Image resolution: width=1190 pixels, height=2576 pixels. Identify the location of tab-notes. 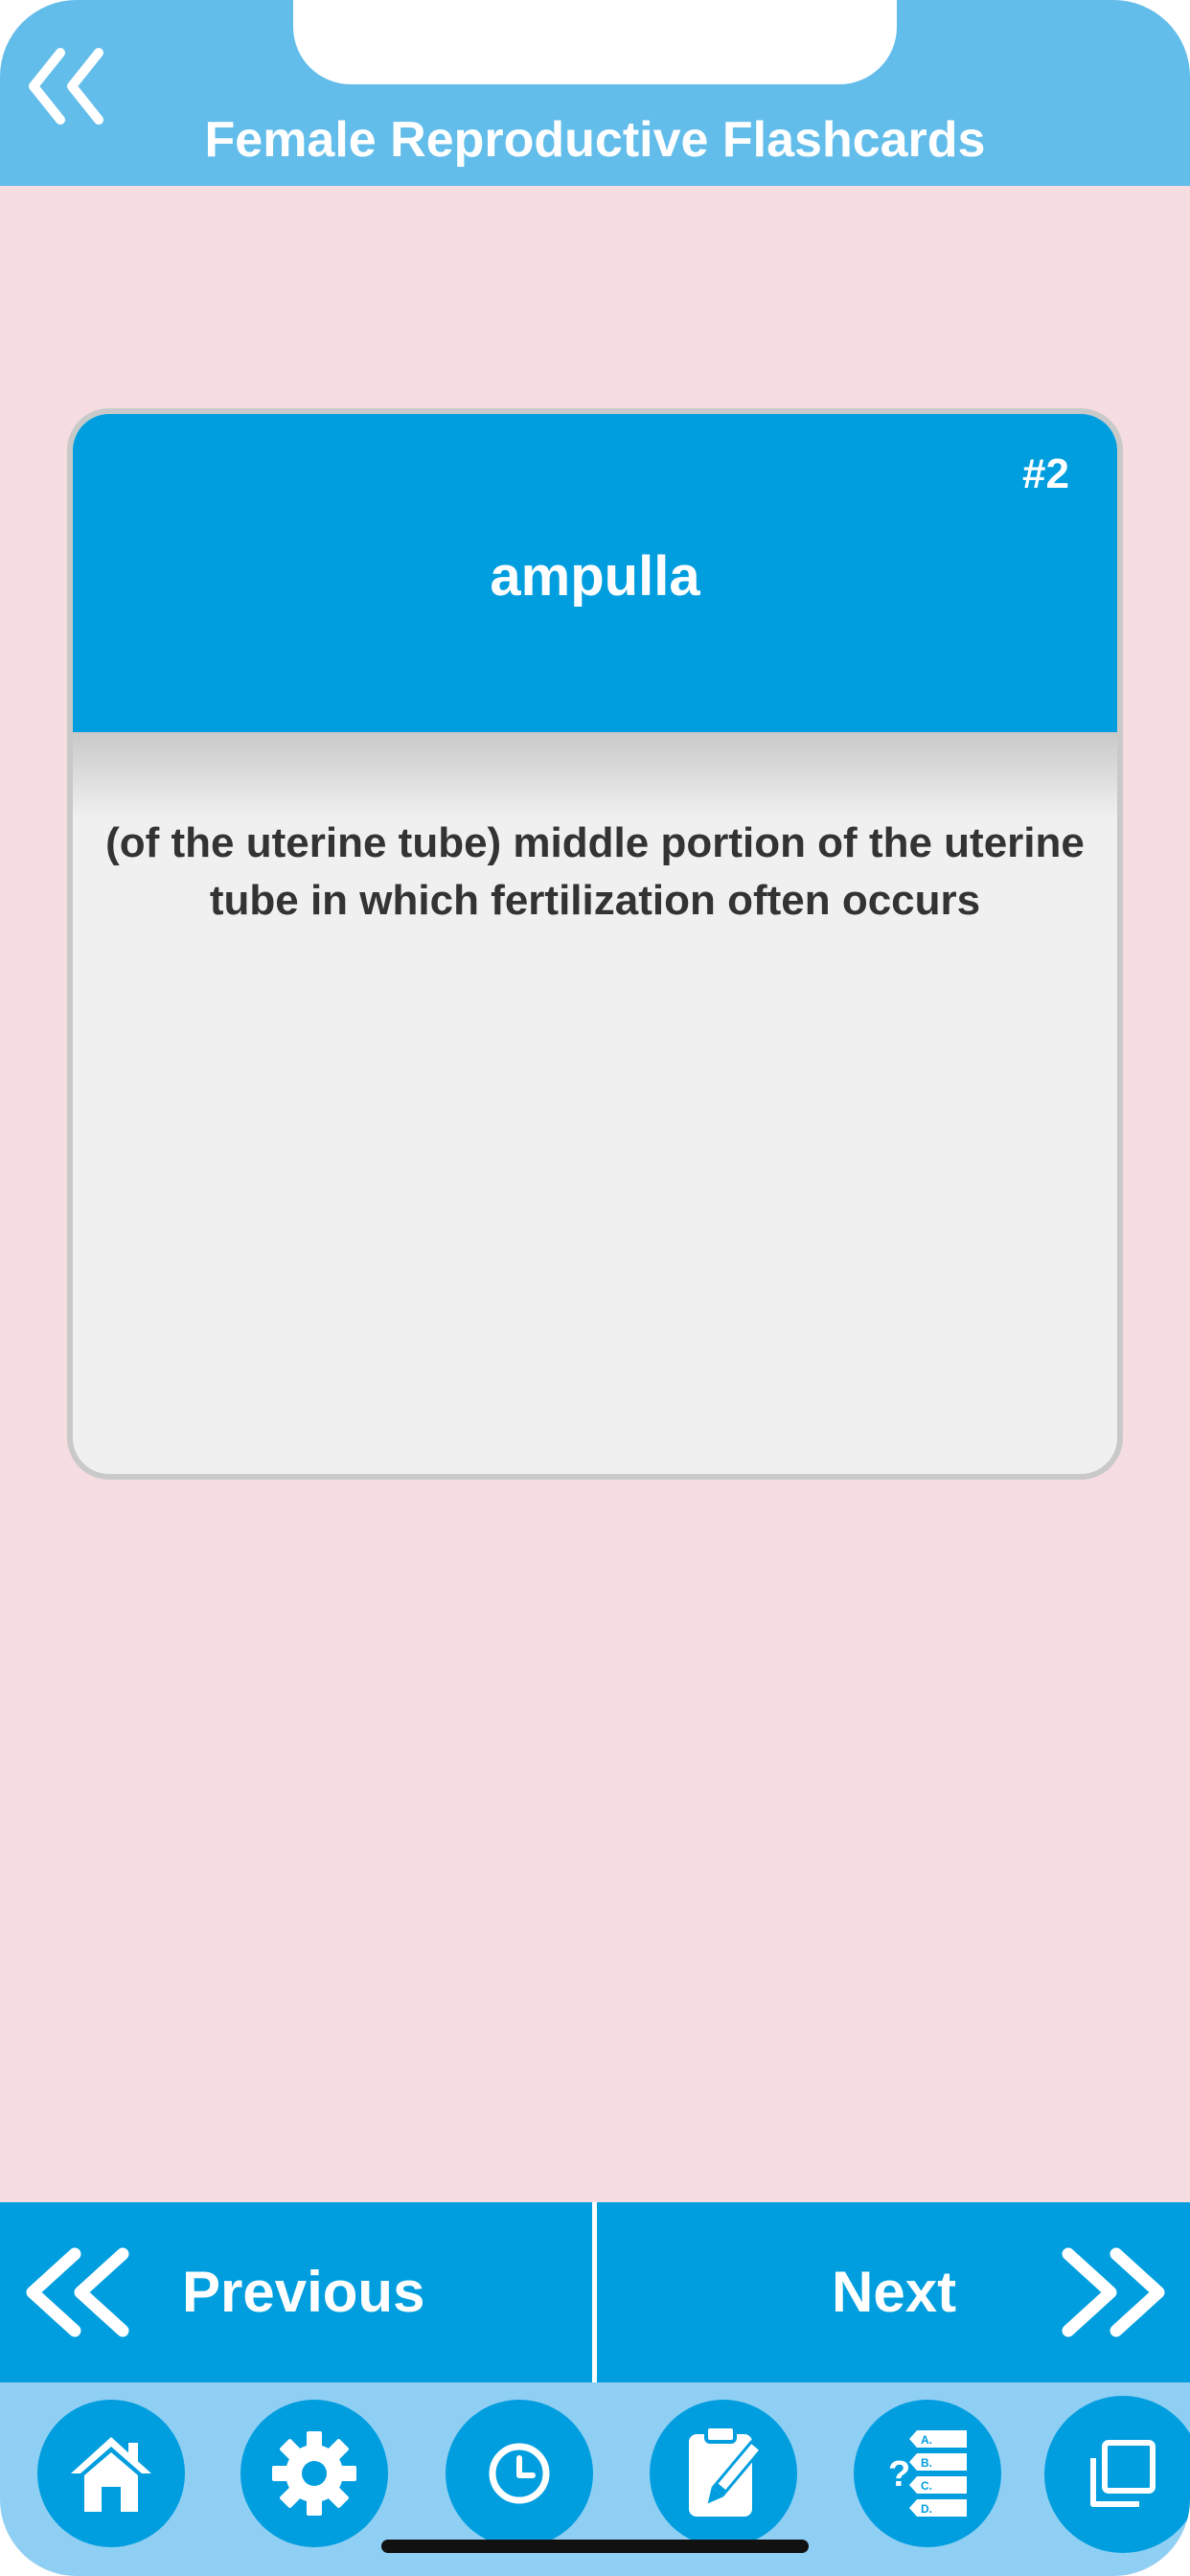
(724, 2473).